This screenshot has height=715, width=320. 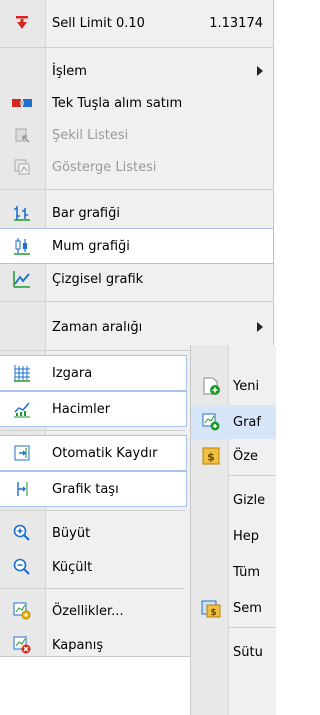 I want to click on zoom-in-label: Büyüt, so click(x=71, y=533).